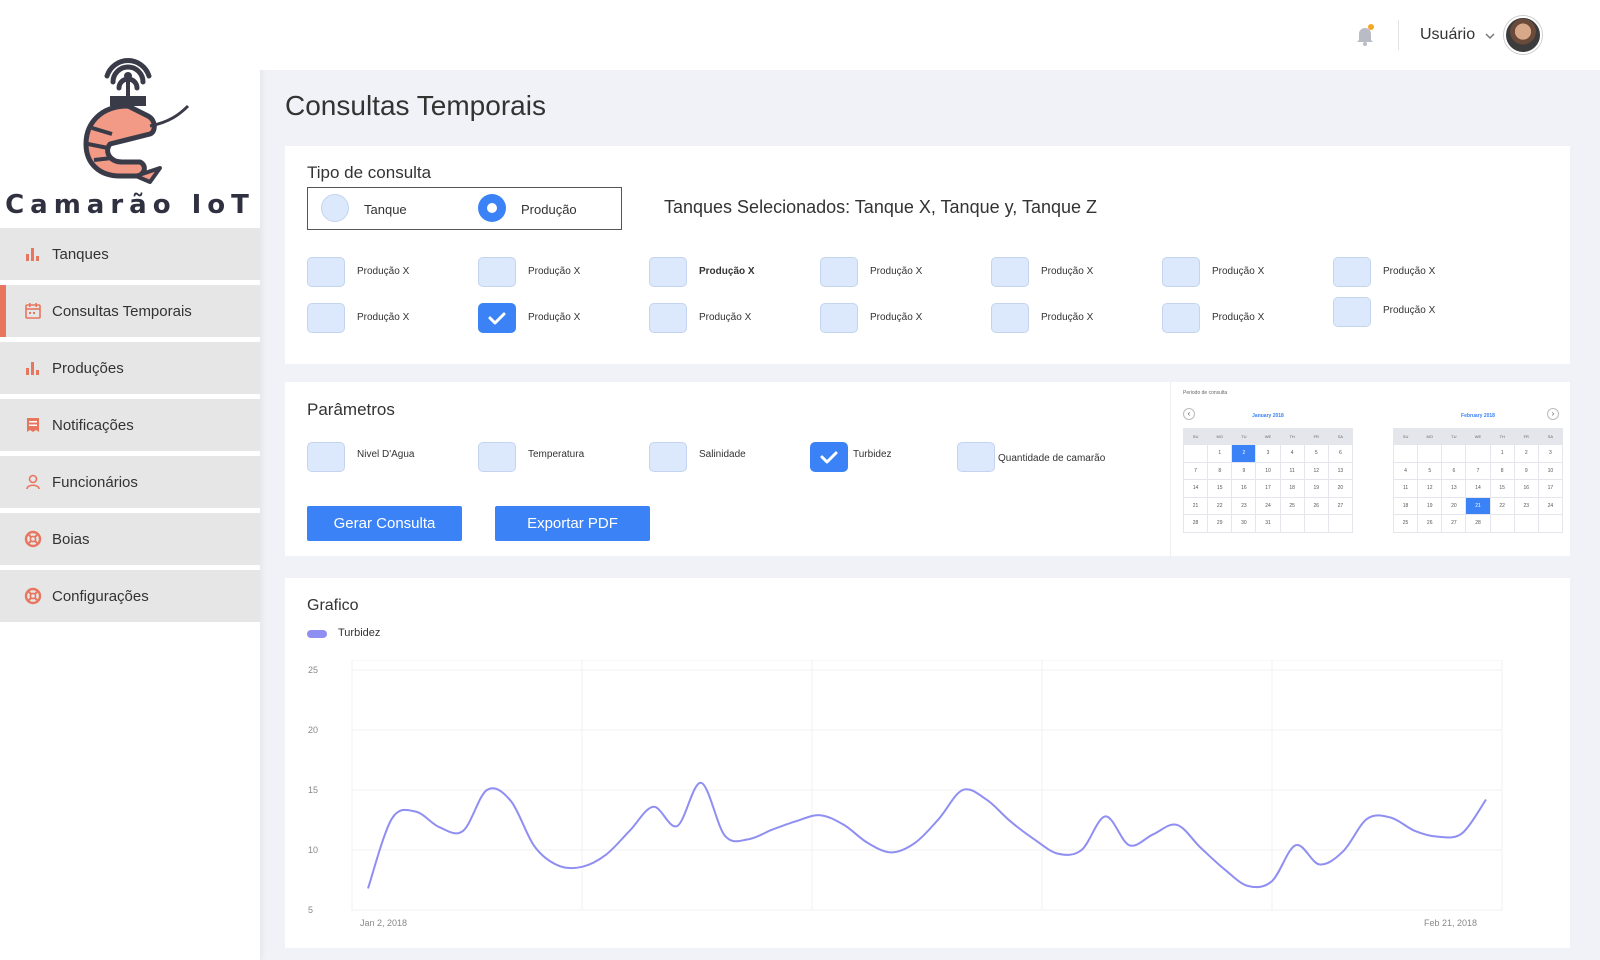  I want to click on exportar-pdf-button: Exportar PDF, so click(572, 523).